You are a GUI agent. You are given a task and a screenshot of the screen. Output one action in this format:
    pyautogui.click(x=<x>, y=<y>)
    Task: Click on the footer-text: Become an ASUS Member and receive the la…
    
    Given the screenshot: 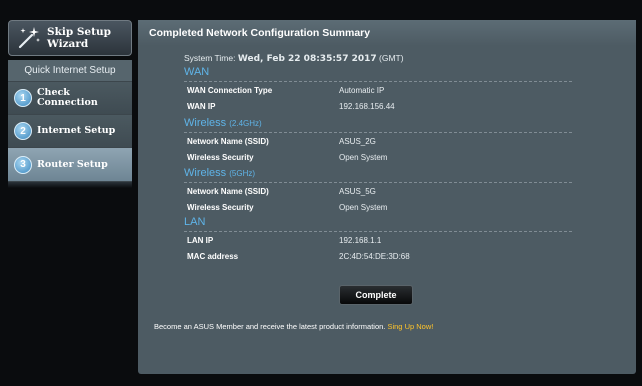 What is the action you would take?
    pyautogui.click(x=270, y=326)
    